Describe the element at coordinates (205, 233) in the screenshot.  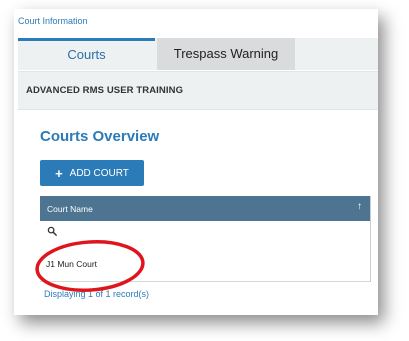
I see `filter-row` at that location.